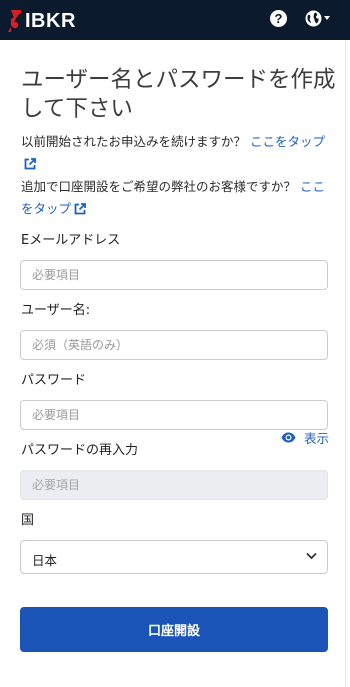 Image resolution: width=350 pixels, height=687 pixels. Describe the element at coordinates (288, 437) in the screenshot. I see `eye-icon` at that location.